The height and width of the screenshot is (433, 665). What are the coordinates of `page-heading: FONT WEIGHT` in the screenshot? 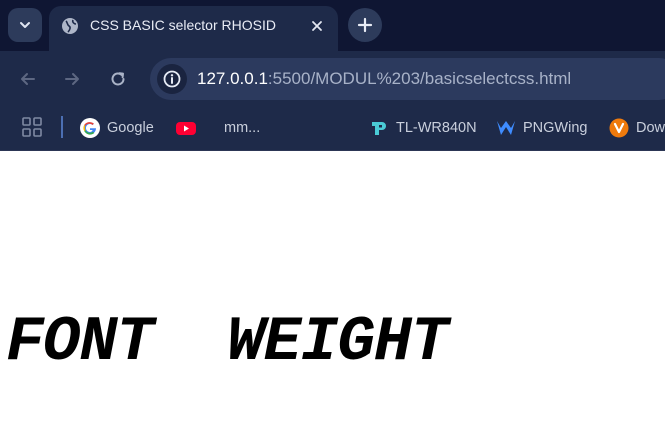 It's located at (227, 342).